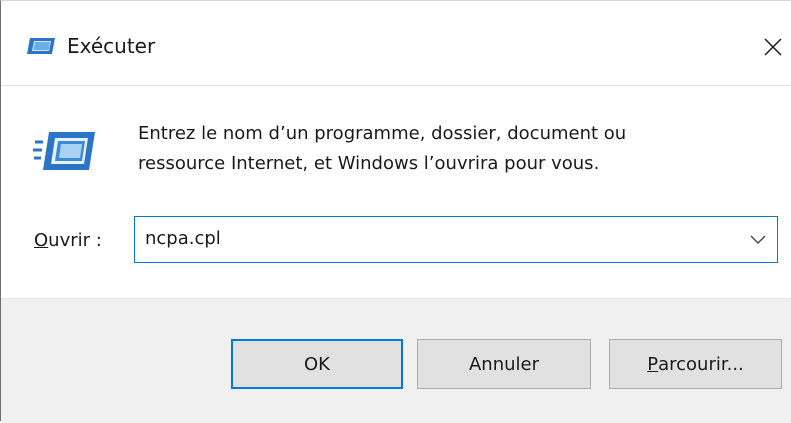  I want to click on open-combobox: ncpa.cpl, so click(456, 239).